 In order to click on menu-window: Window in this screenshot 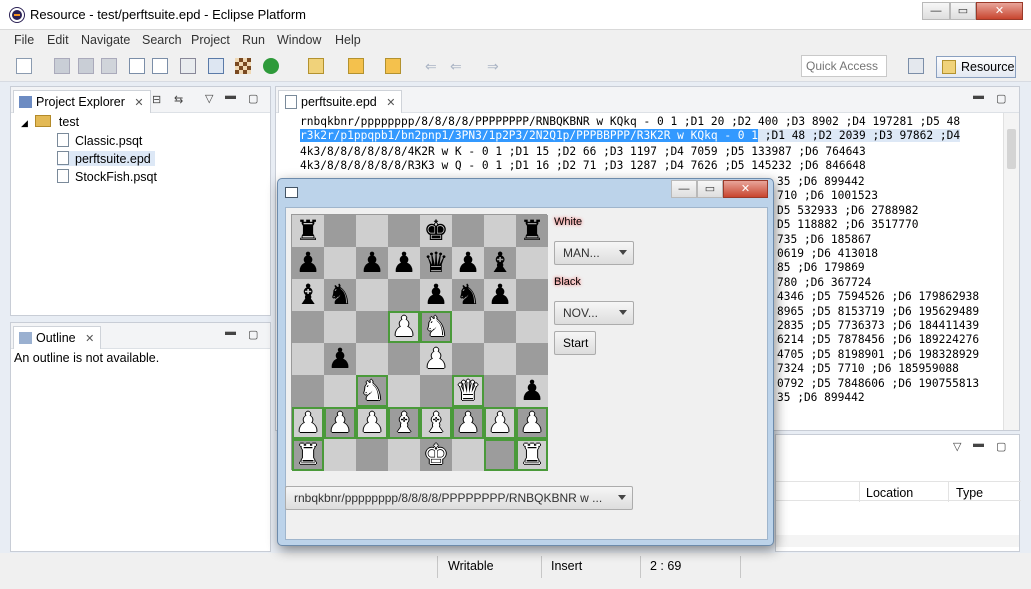, I will do `click(299, 40)`.